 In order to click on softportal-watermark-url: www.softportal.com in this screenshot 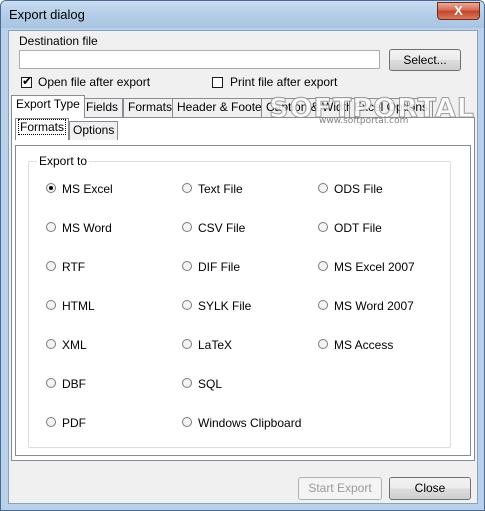, I will do `click(364, 121)`.